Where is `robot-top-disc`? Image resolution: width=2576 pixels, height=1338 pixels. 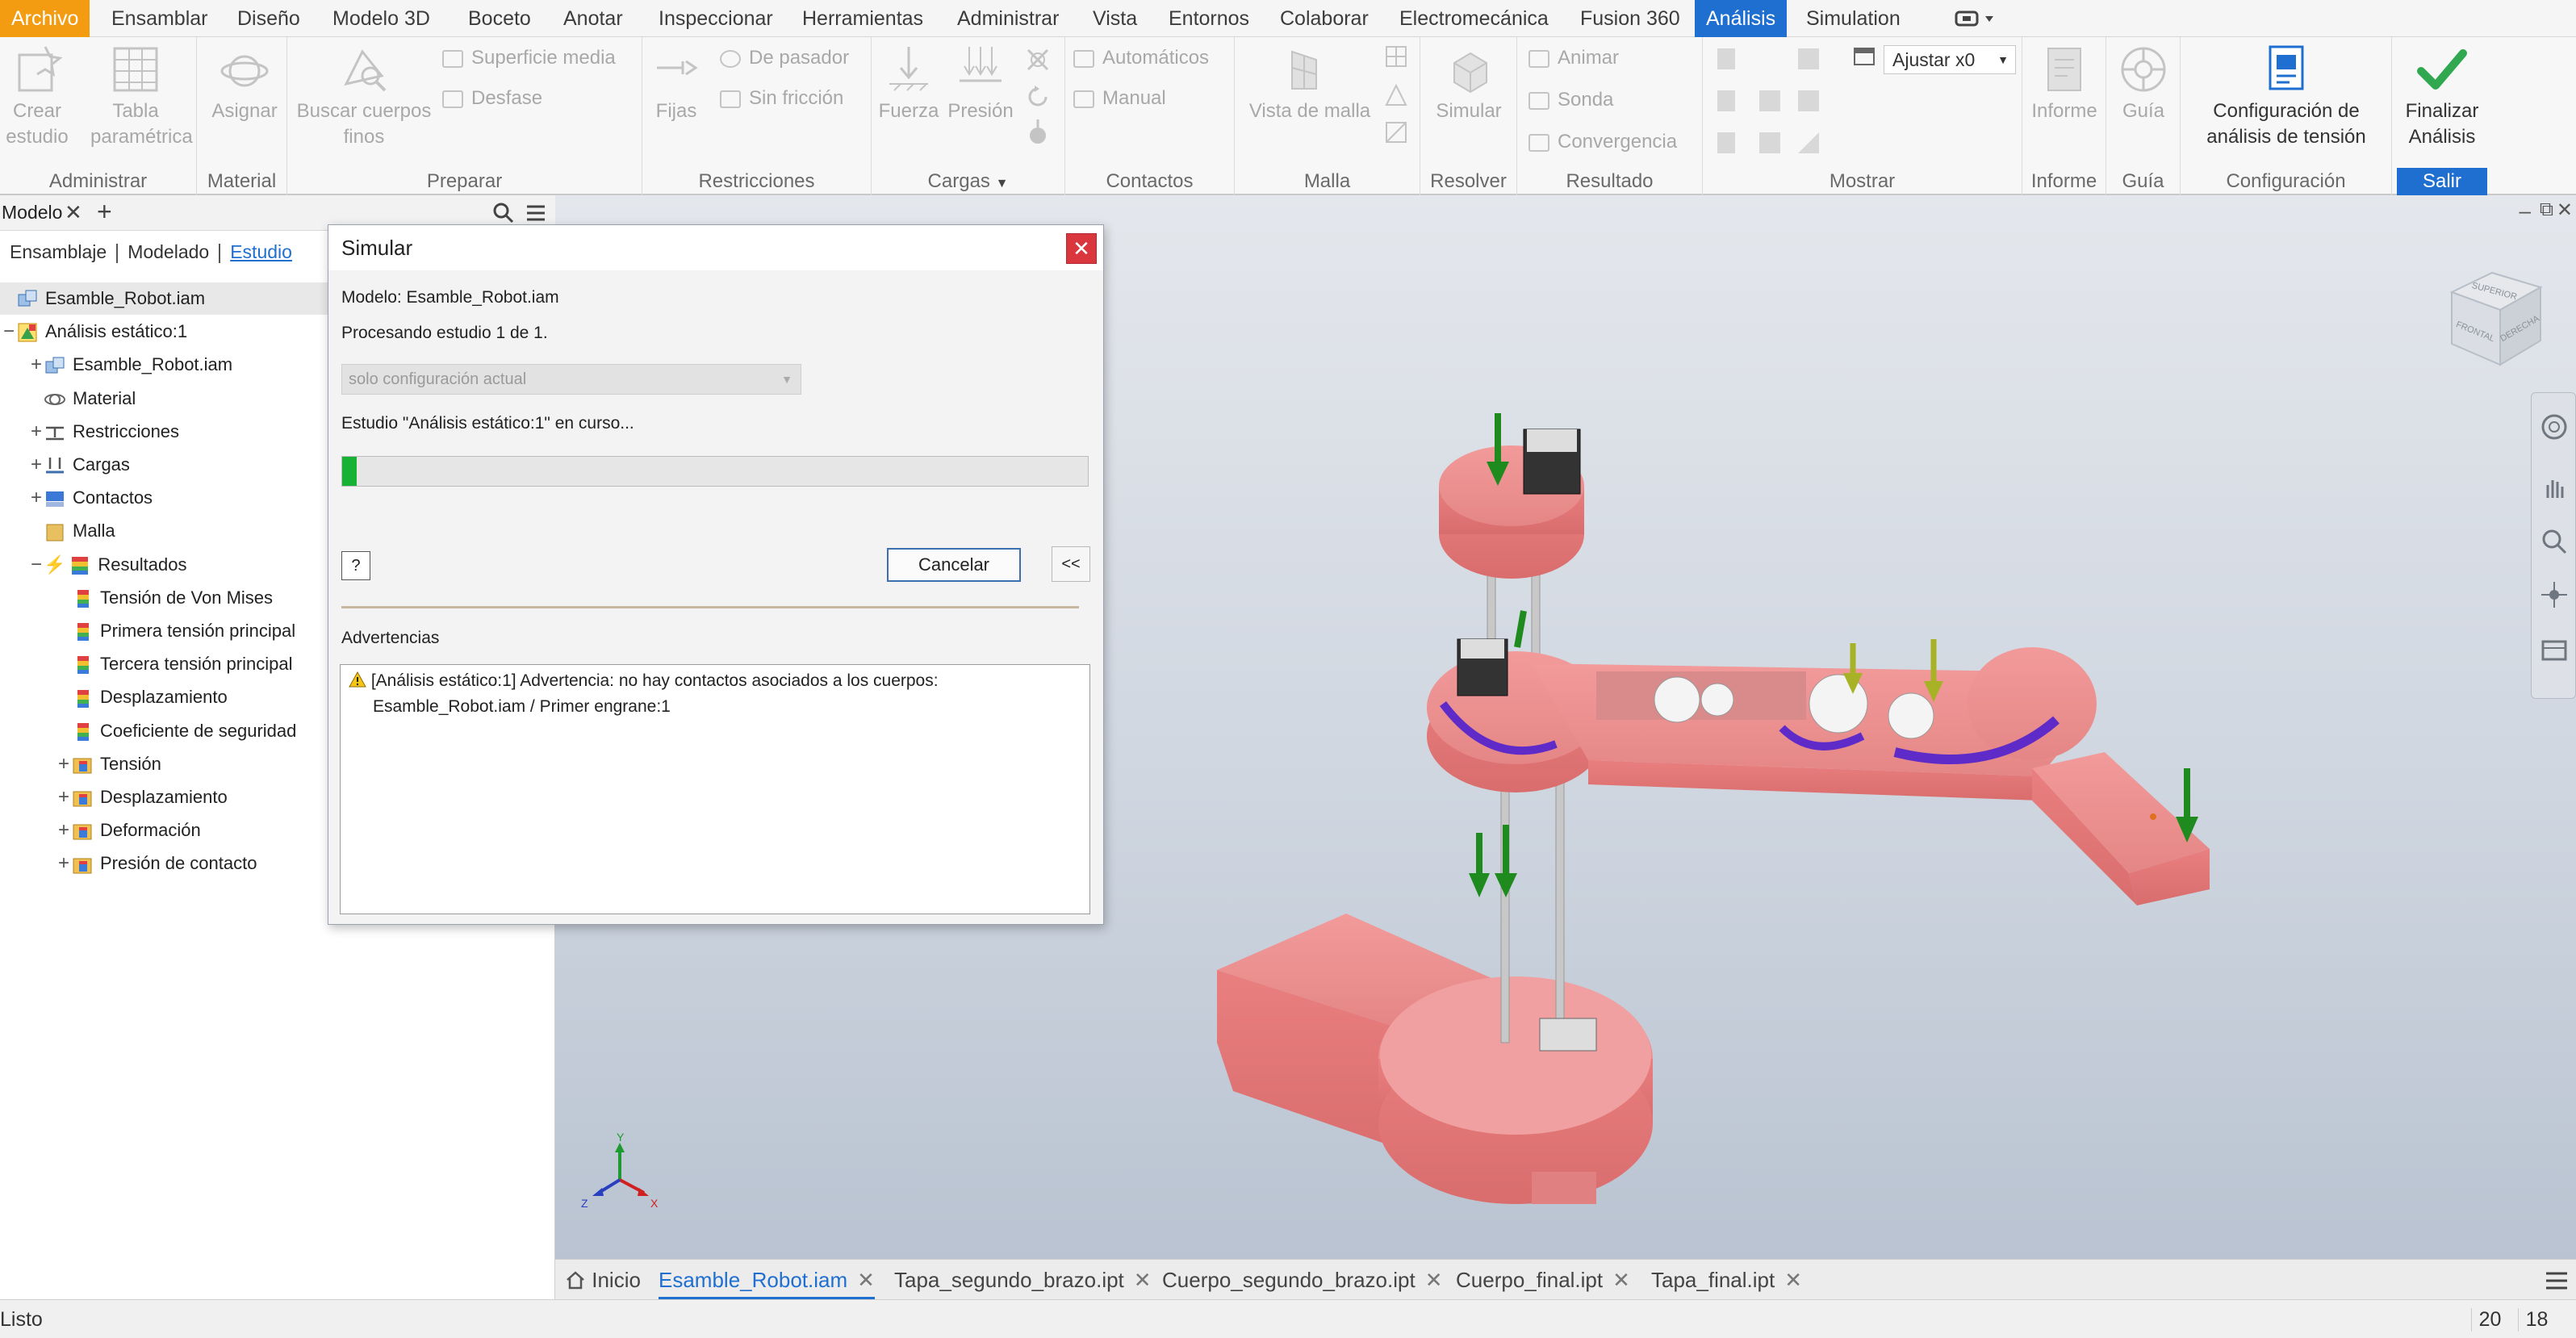 robot-top-disc is located at coordinates (1511, 504).